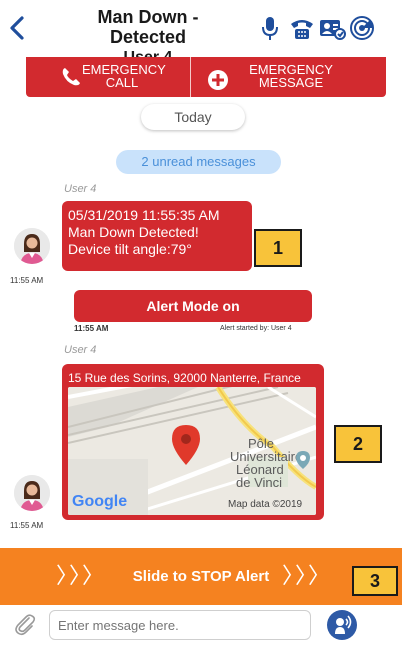 Image resolution: width=402 pixels, height=645 pixels. I want to click on message-time-2: 11:55 AM, so click(27, 525).